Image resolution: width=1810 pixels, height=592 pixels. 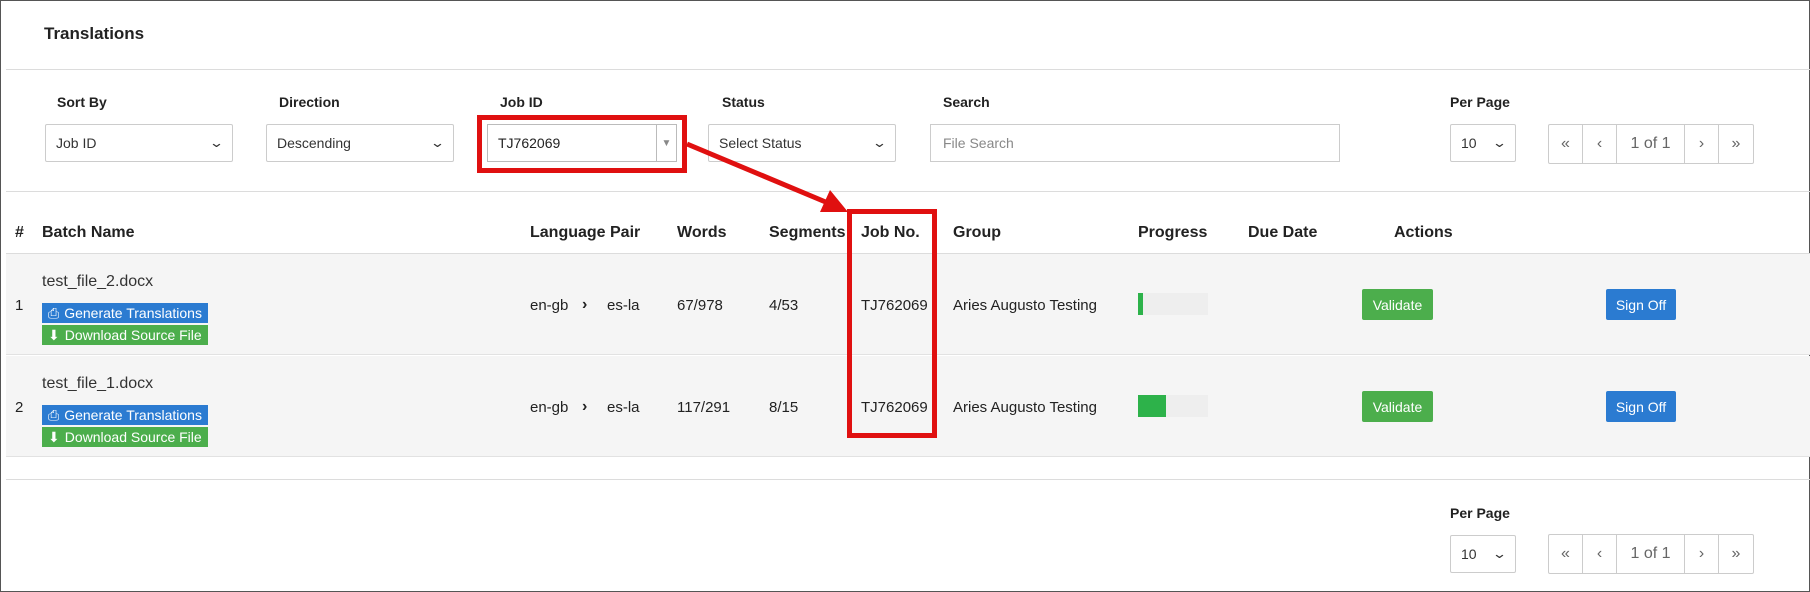 What do you see at coordinates (1480, 513) in the screenshot?
I see `per-page-label-bottom: Per Page` at bounding box center [1480, 513].